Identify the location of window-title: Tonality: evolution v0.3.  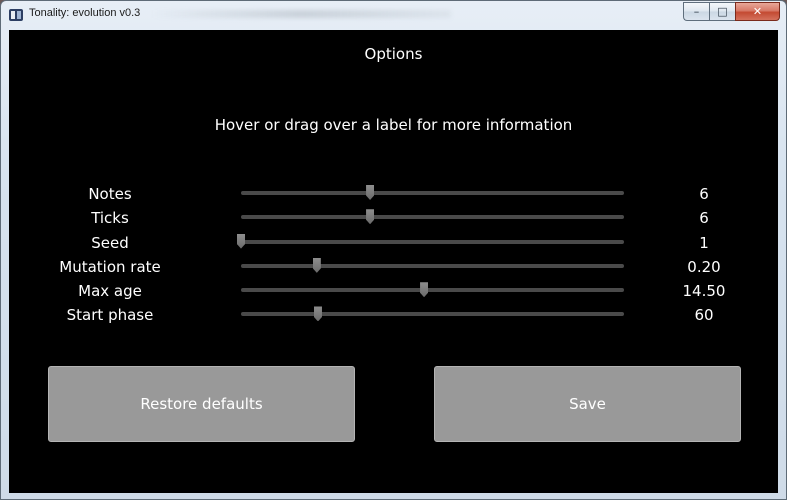
(85, 13).